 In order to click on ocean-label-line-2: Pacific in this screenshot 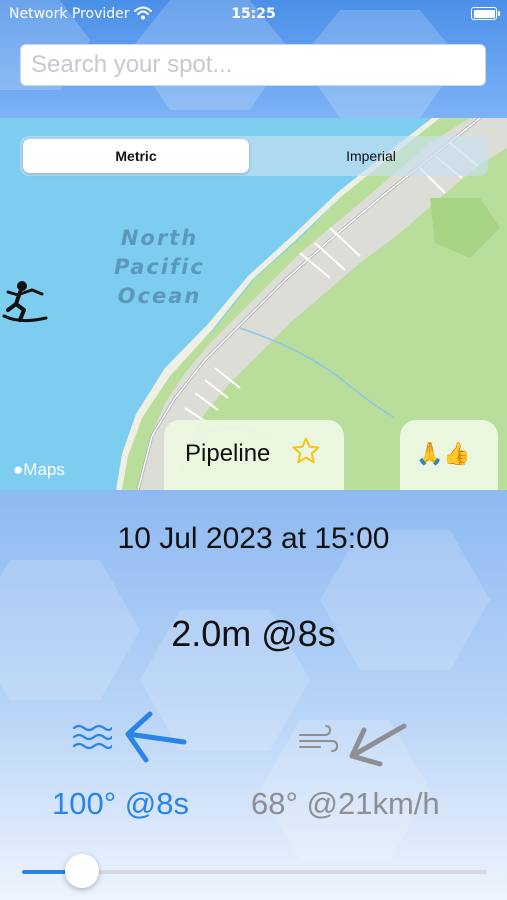, I will do `click(159, 267)`.